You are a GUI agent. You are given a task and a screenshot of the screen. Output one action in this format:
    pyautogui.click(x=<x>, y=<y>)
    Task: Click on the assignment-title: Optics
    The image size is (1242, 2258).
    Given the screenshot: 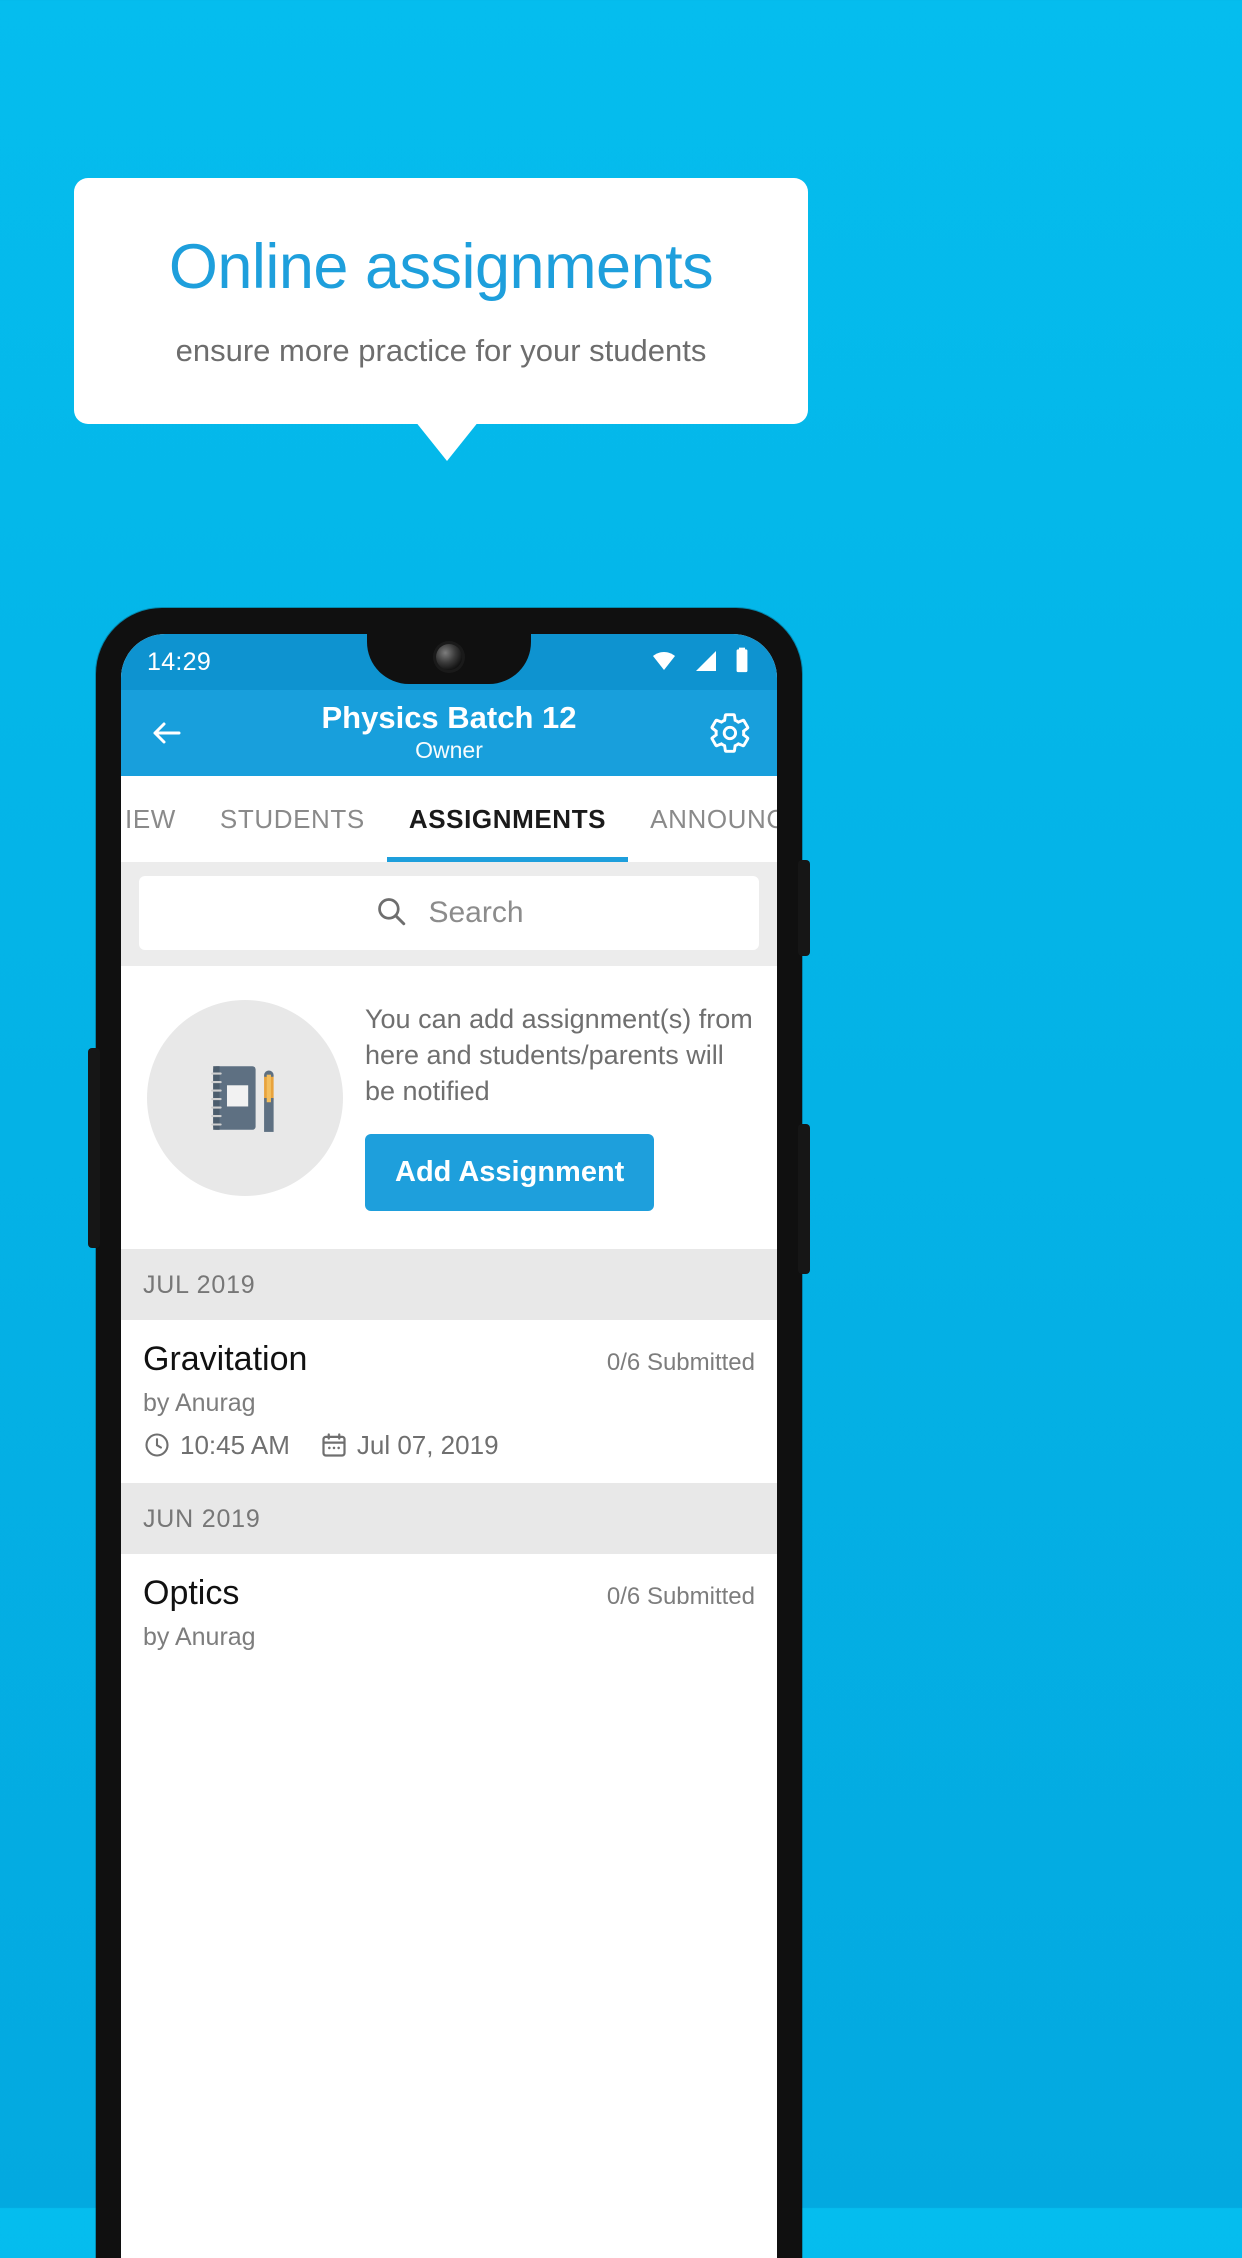 What is the action you would take?
    pyautogui.click(x=191, y=1592)
    